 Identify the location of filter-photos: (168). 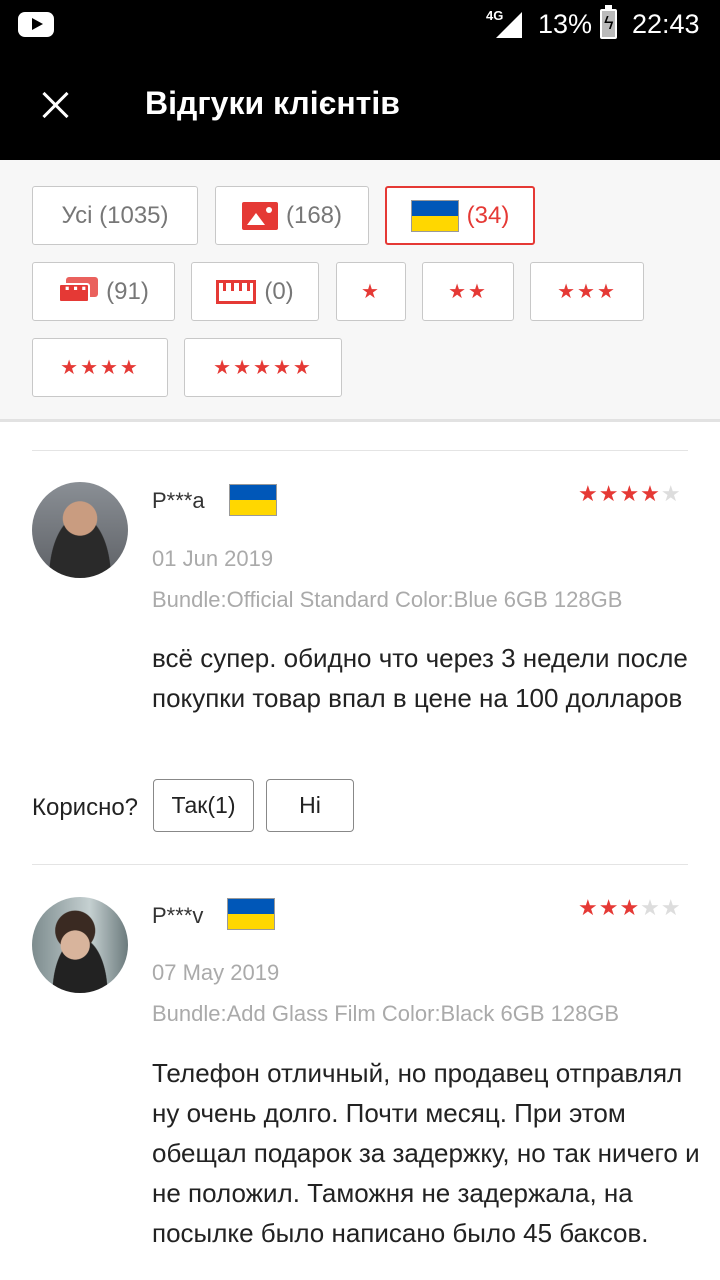
(292, 215).